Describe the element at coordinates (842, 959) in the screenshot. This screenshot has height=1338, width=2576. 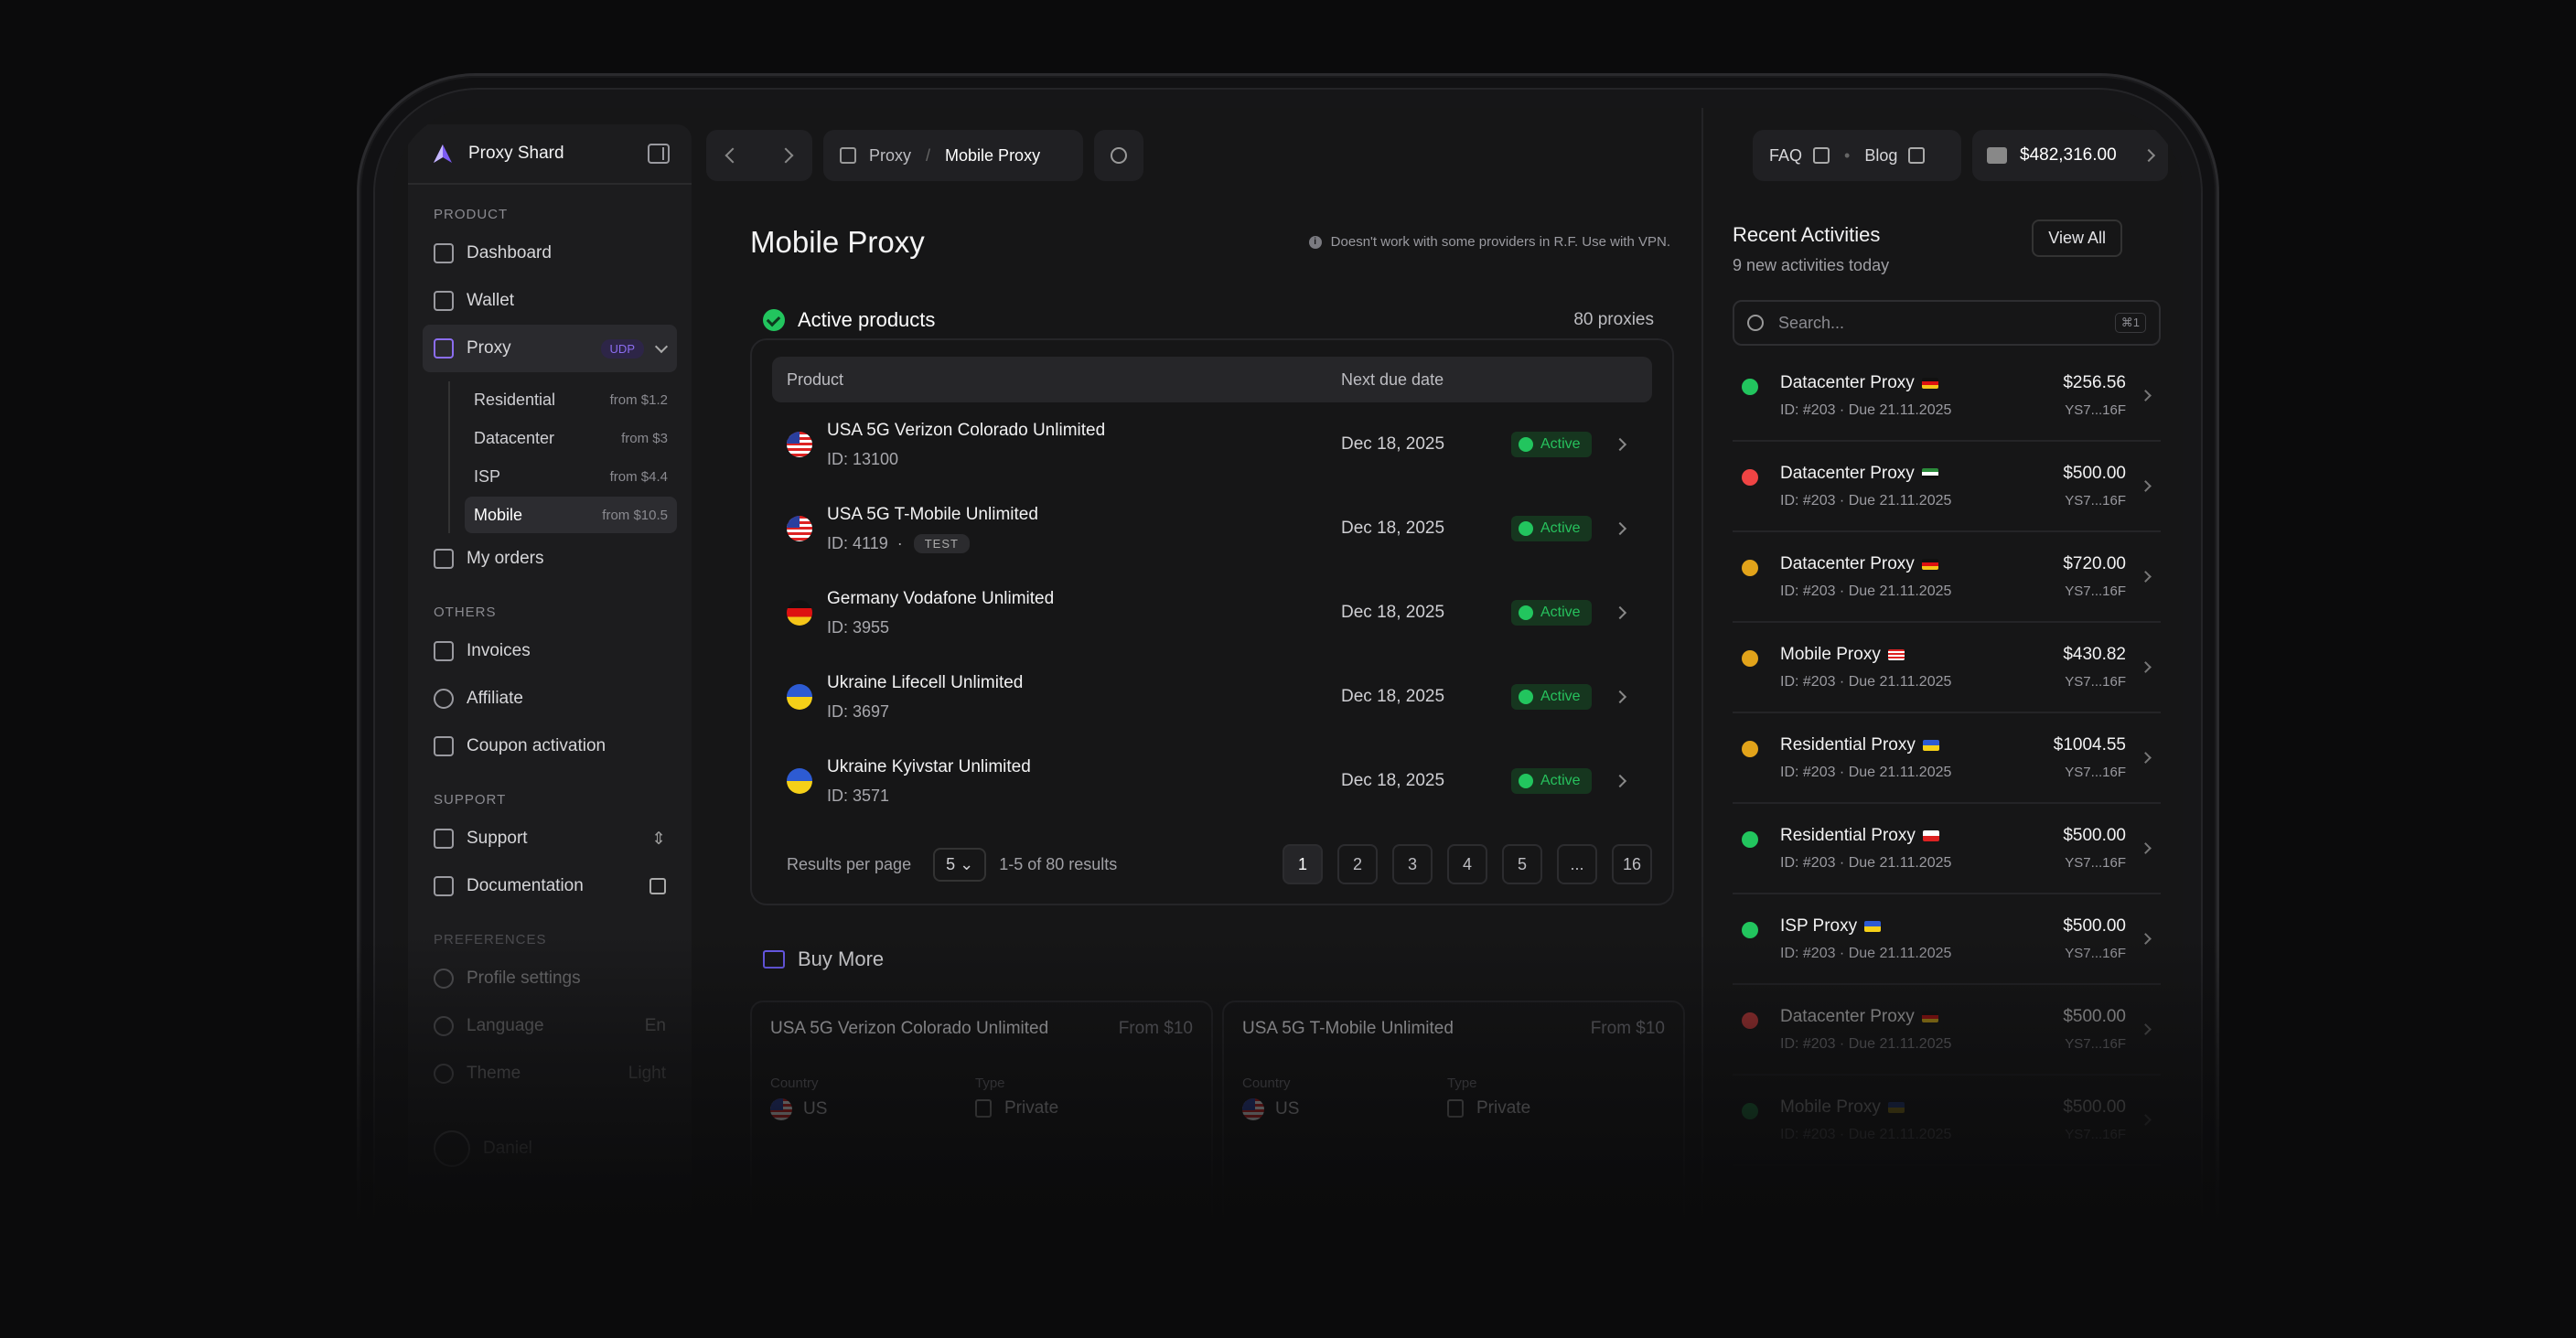
I see `buy-more-title: Buy More` at that location.